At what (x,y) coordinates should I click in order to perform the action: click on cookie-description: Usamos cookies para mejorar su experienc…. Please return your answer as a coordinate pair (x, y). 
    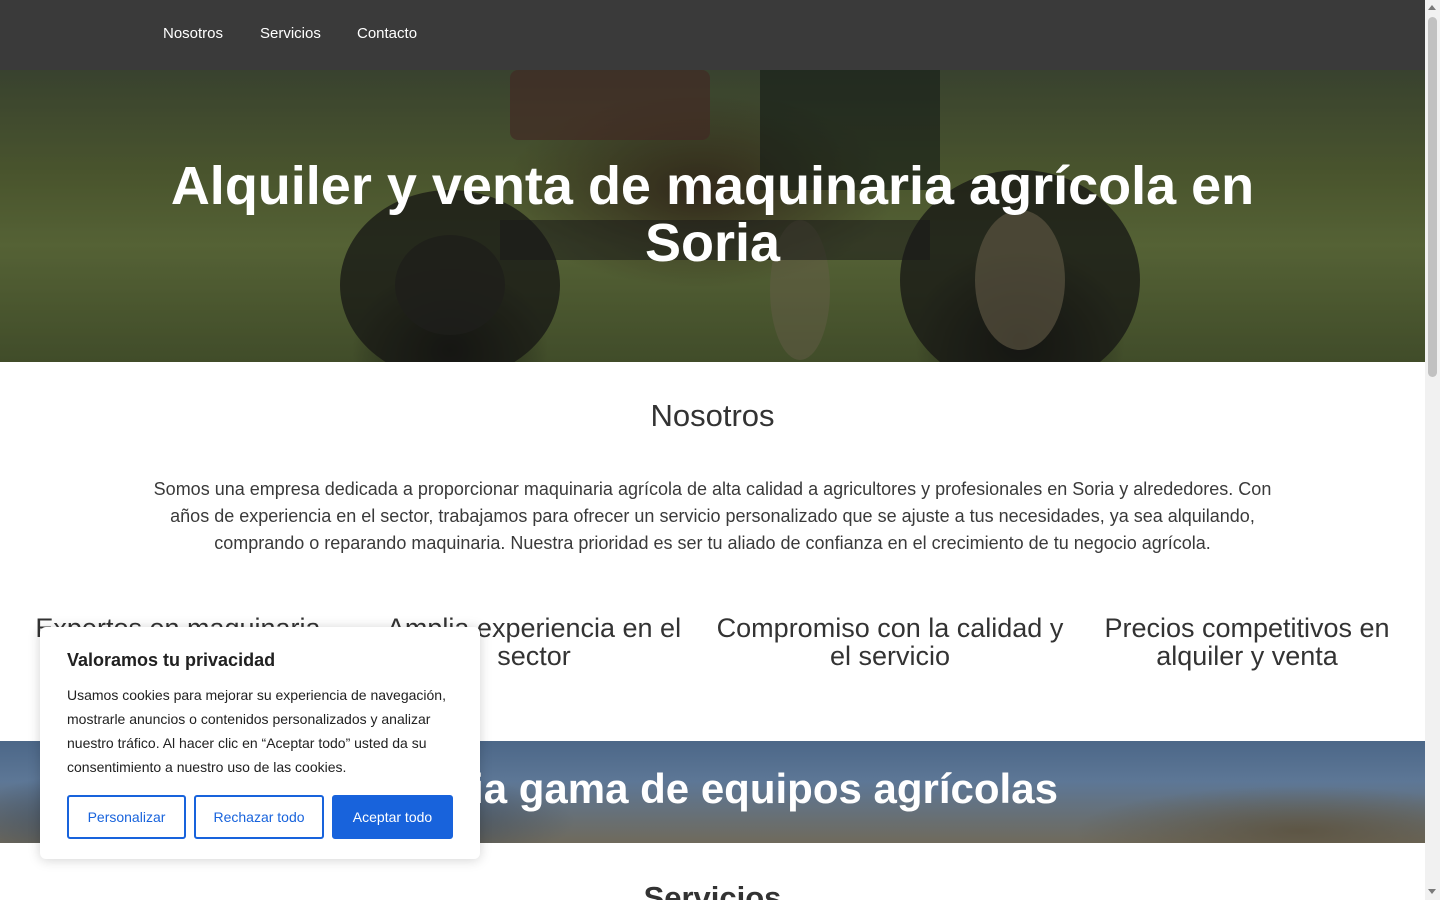
    Looking at the image, I should click on (256, 731).